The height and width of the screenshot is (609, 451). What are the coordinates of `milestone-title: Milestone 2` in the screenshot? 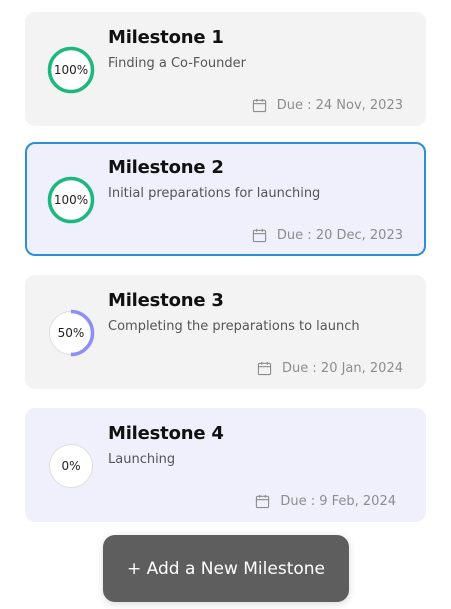 It's located at (166, 167).